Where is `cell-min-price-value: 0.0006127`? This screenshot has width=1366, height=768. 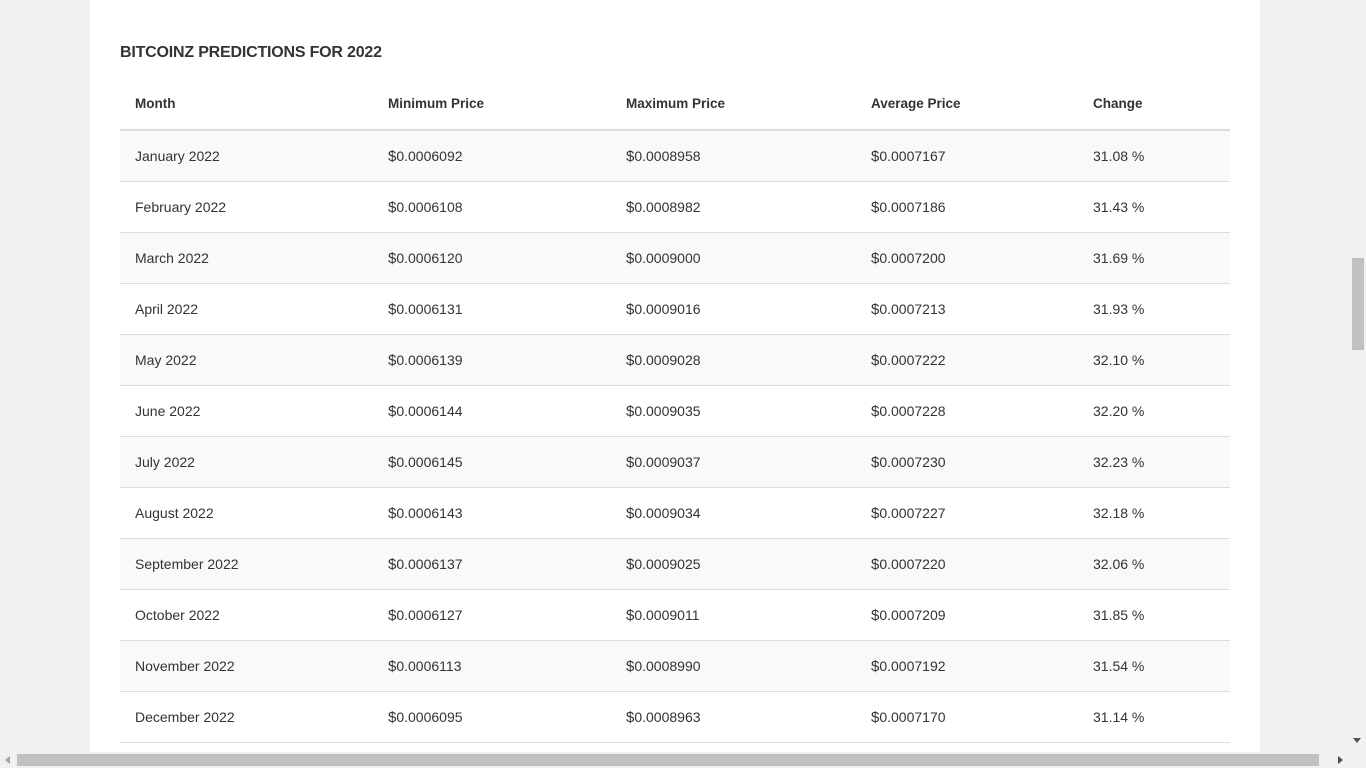
cell-min-price-value: 0.0006127 is located at coordinates (429, 614).